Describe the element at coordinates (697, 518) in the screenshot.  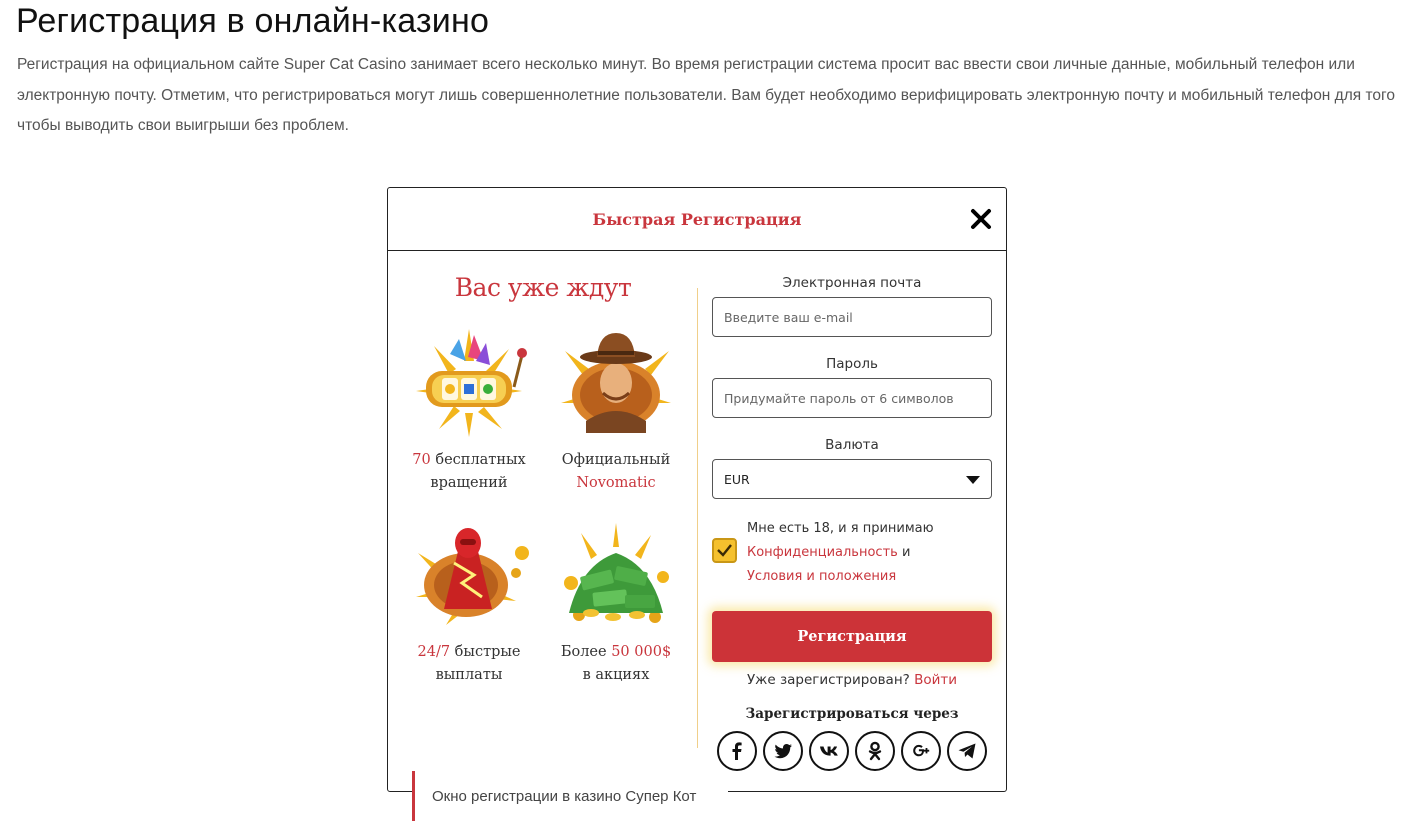
I see `panel-divider` at that location.